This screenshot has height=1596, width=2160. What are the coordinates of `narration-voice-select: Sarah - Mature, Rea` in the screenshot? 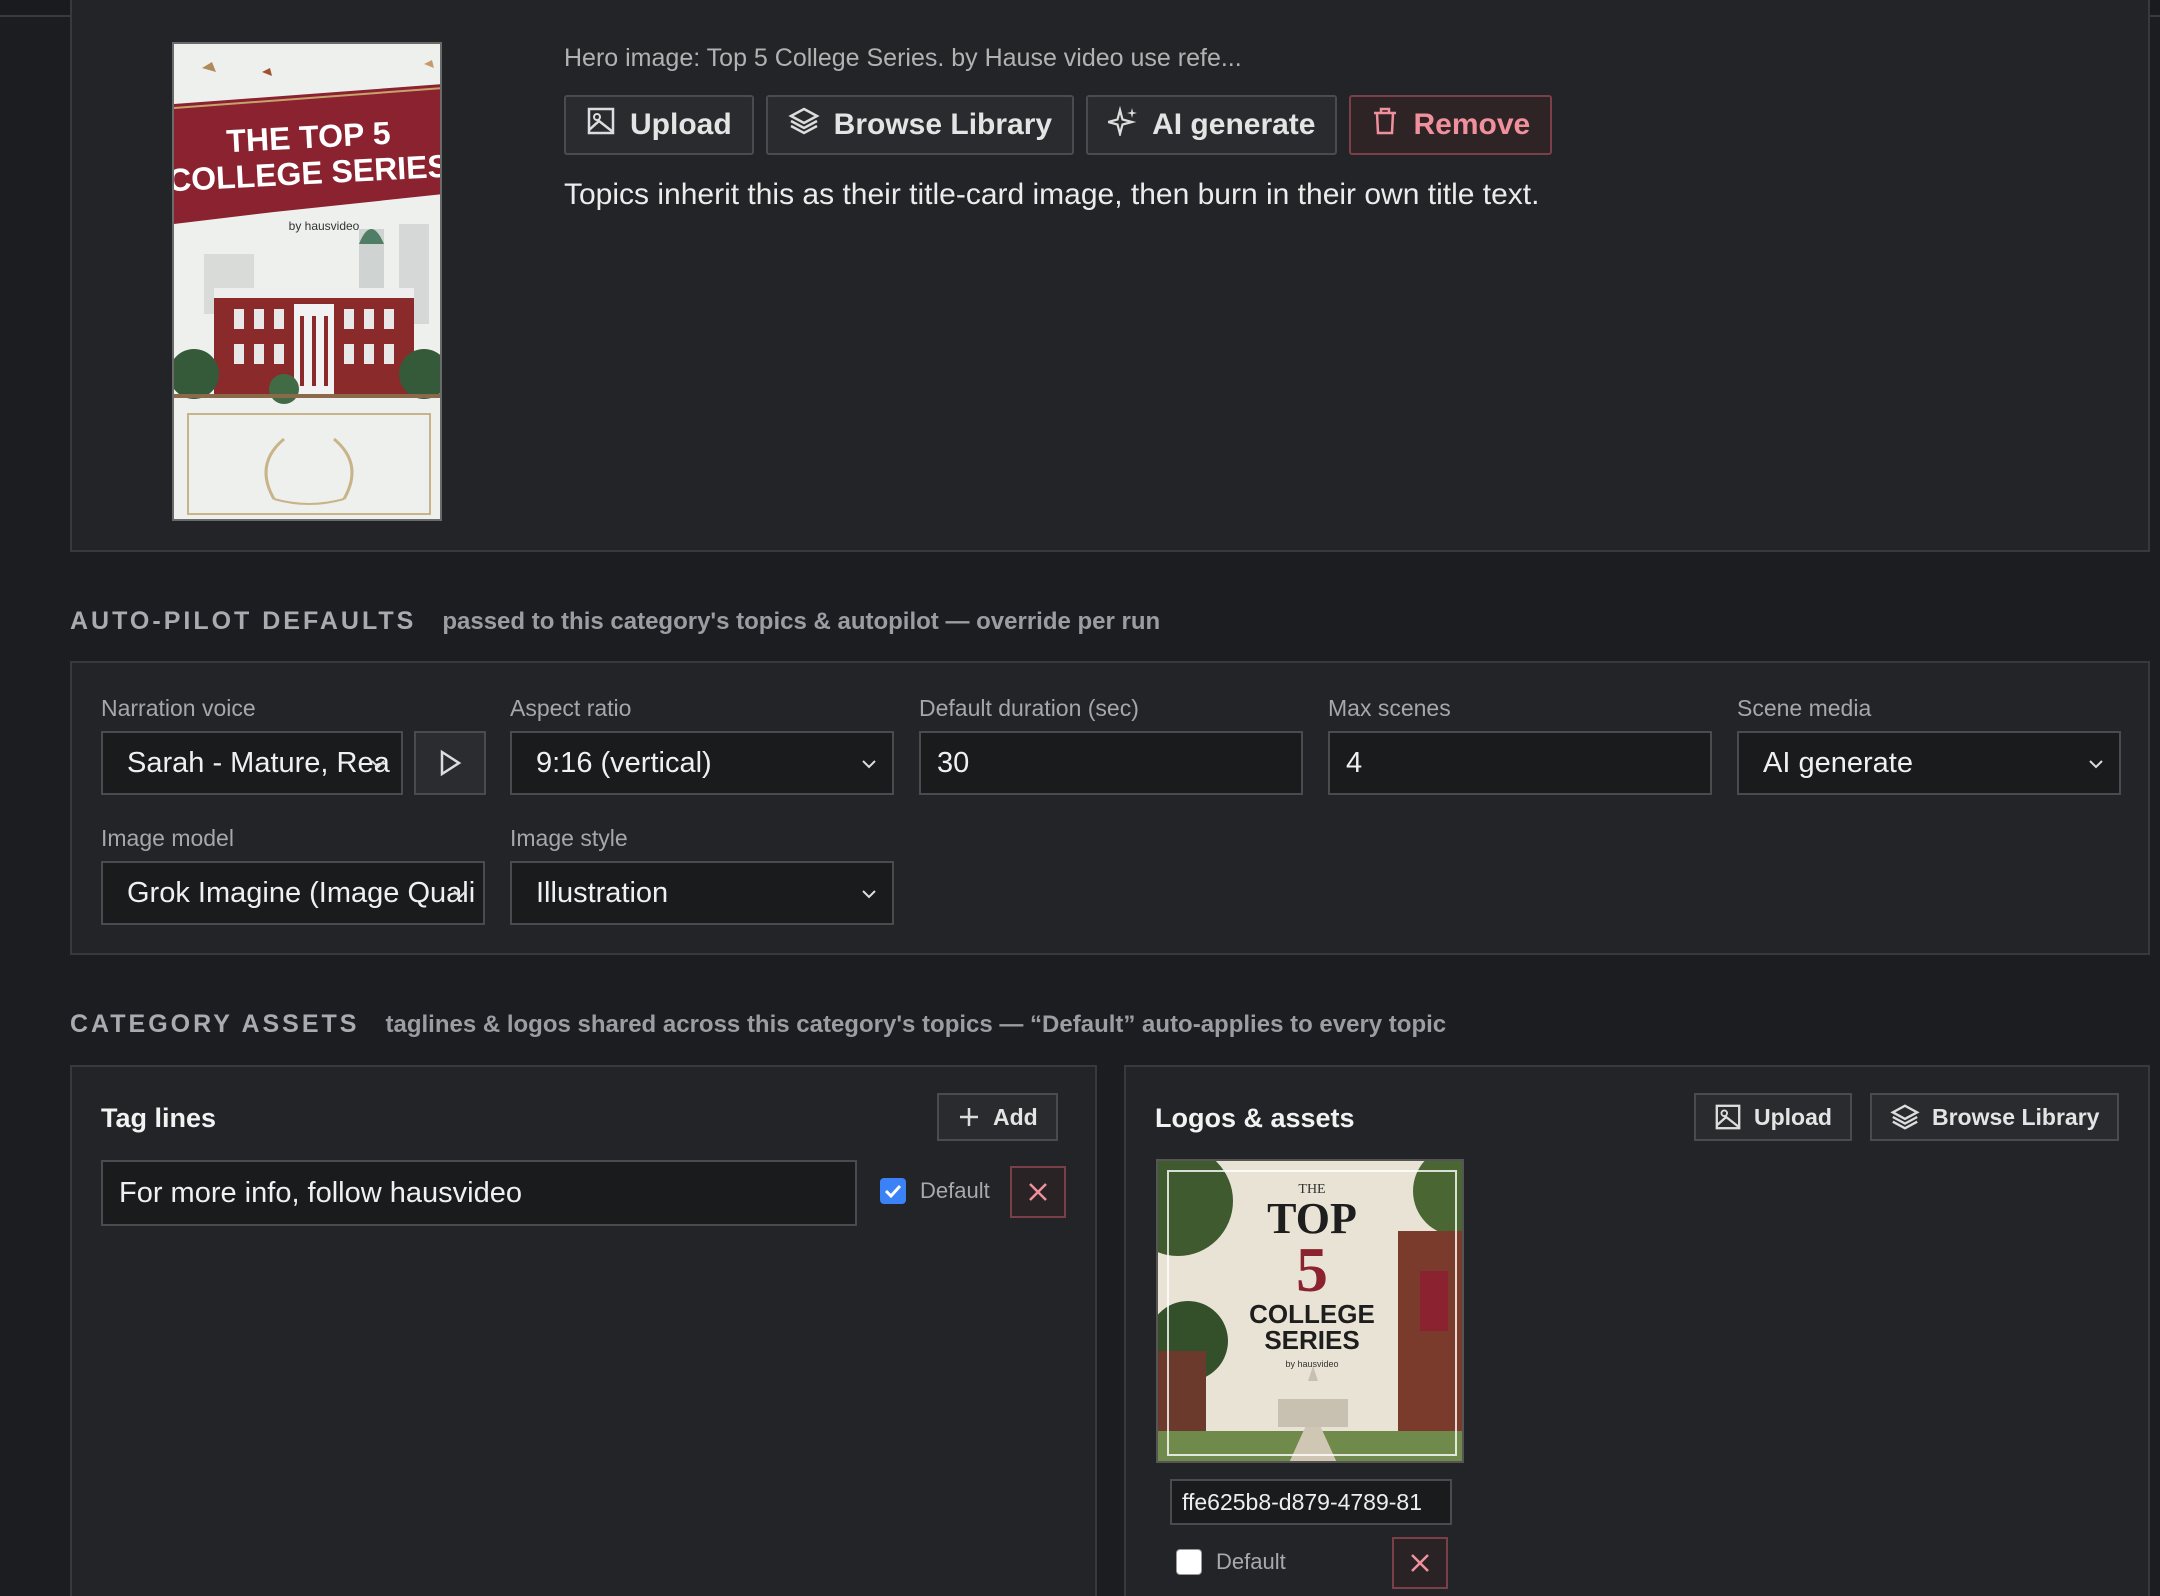 It's located at (252, 763).